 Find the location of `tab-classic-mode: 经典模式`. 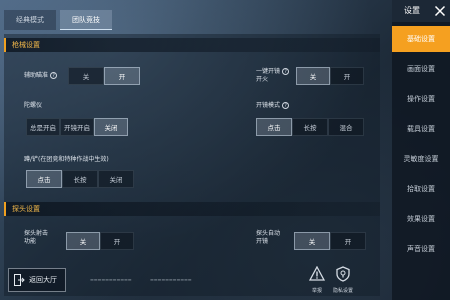

tab-classic-mode: 经典模式 is located at coordinates (30, 20).